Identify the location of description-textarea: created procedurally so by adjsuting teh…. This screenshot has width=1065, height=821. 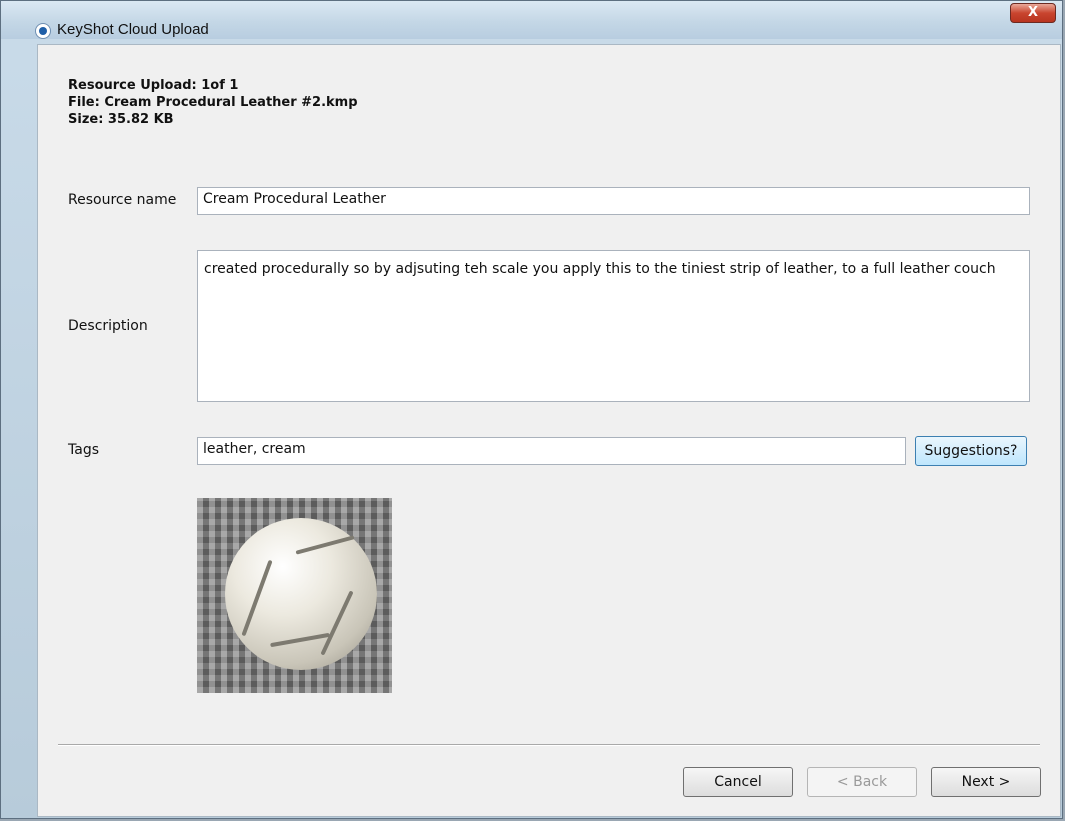
(613, 326).